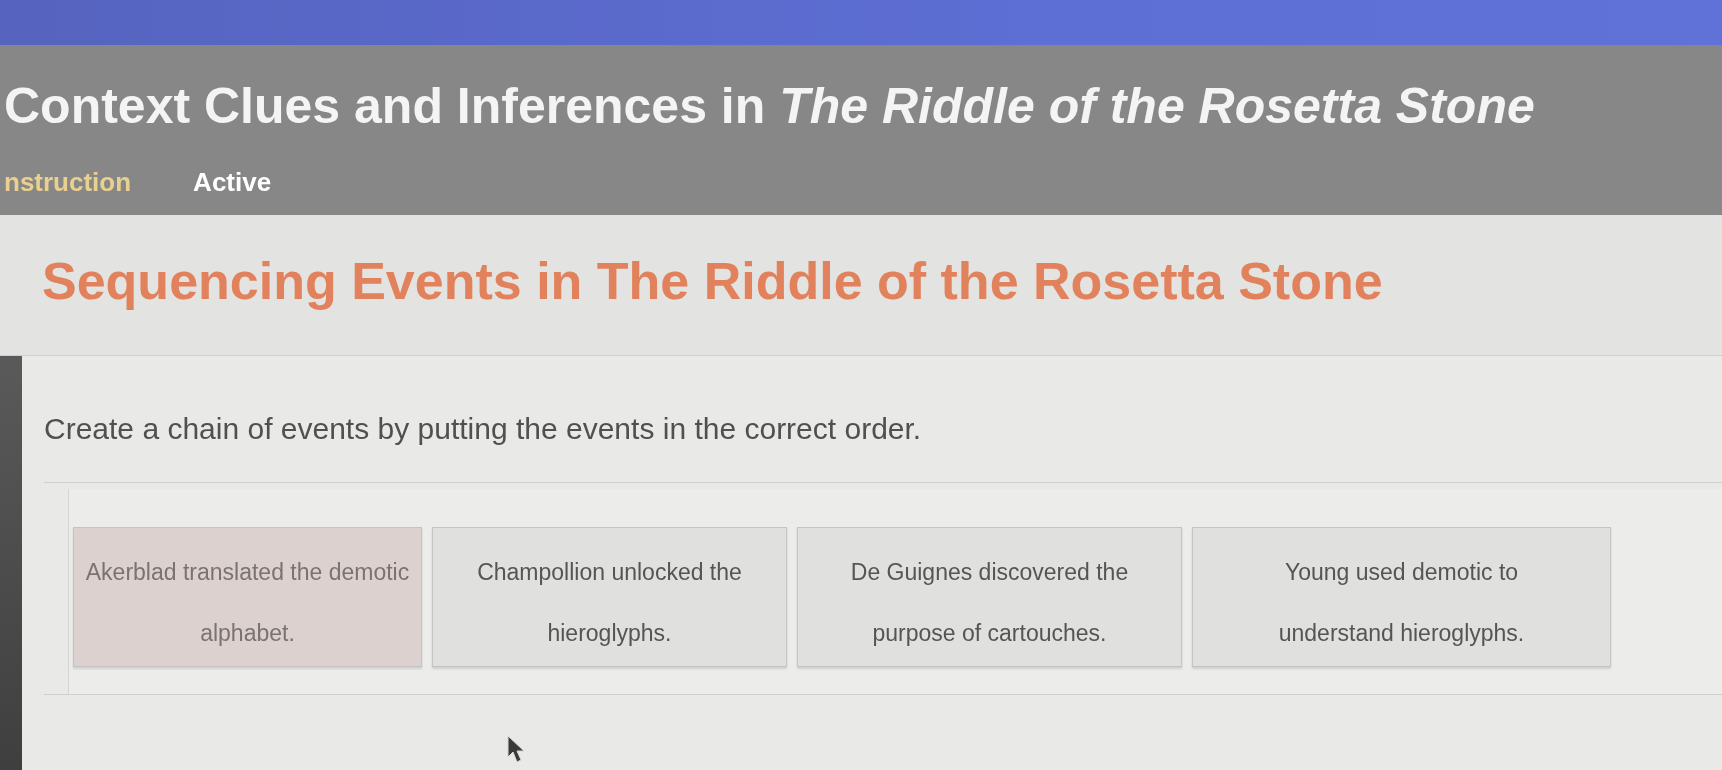 Image resolution: width=1722 pixels, height=770 pixels. What do you see at coordinates (770, 106) in the screenshot?
I see `lesson-title: Context Clues and Inferences in The Riddle of the Rosetta Stone` at bounding box center [770, 106].